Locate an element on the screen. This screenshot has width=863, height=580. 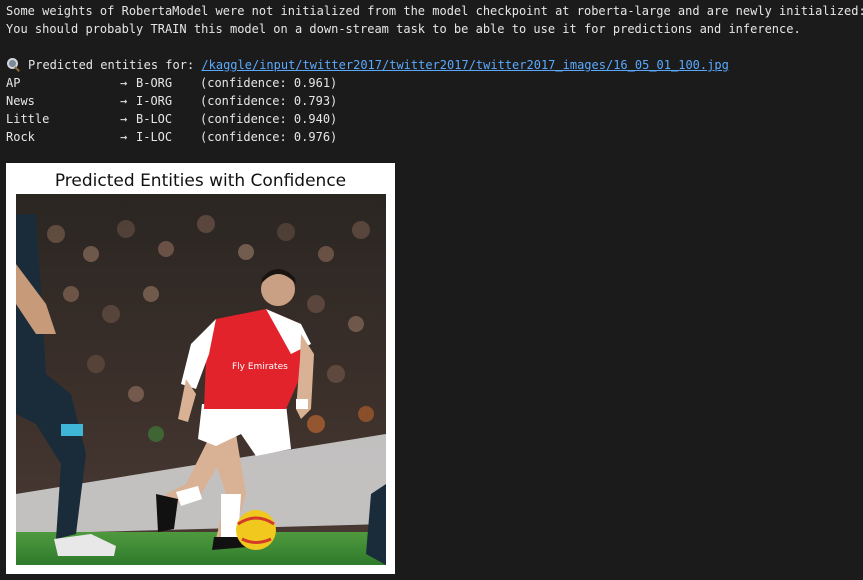
entity-tag: I-ORG is located at coordinates (154, 101).